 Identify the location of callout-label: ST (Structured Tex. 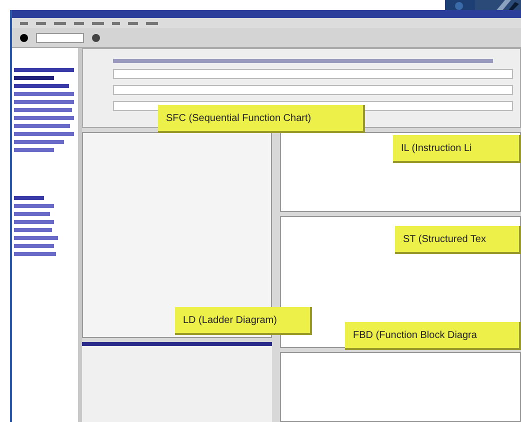
(458, 240).